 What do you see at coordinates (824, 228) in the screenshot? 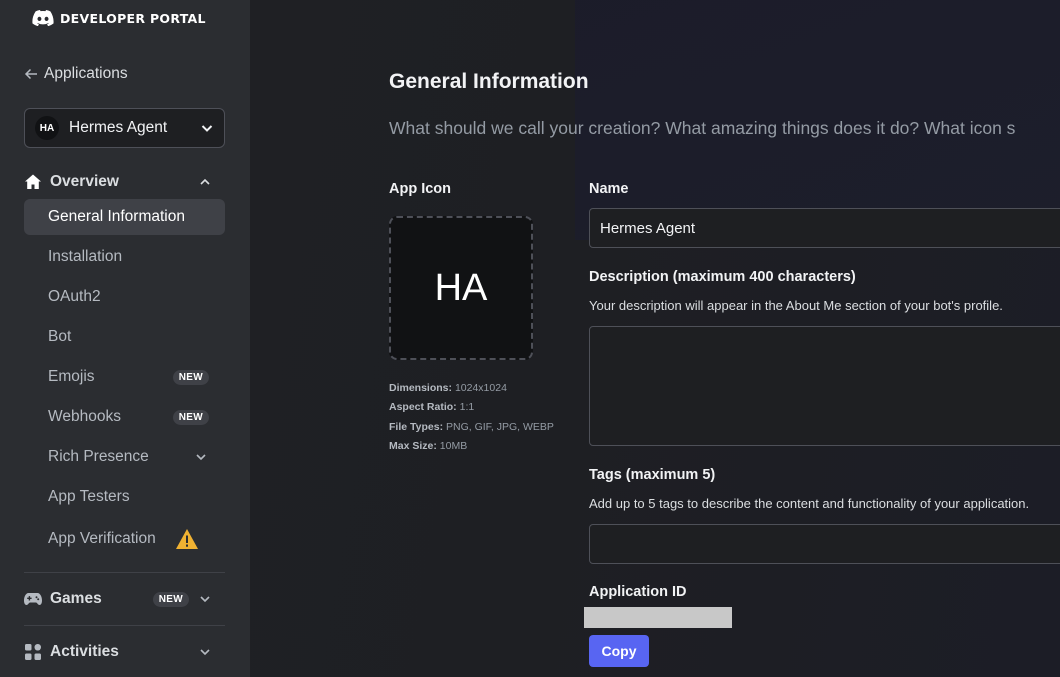
I see `name-input: Hermes Agent` at bounding box center [824, 228].